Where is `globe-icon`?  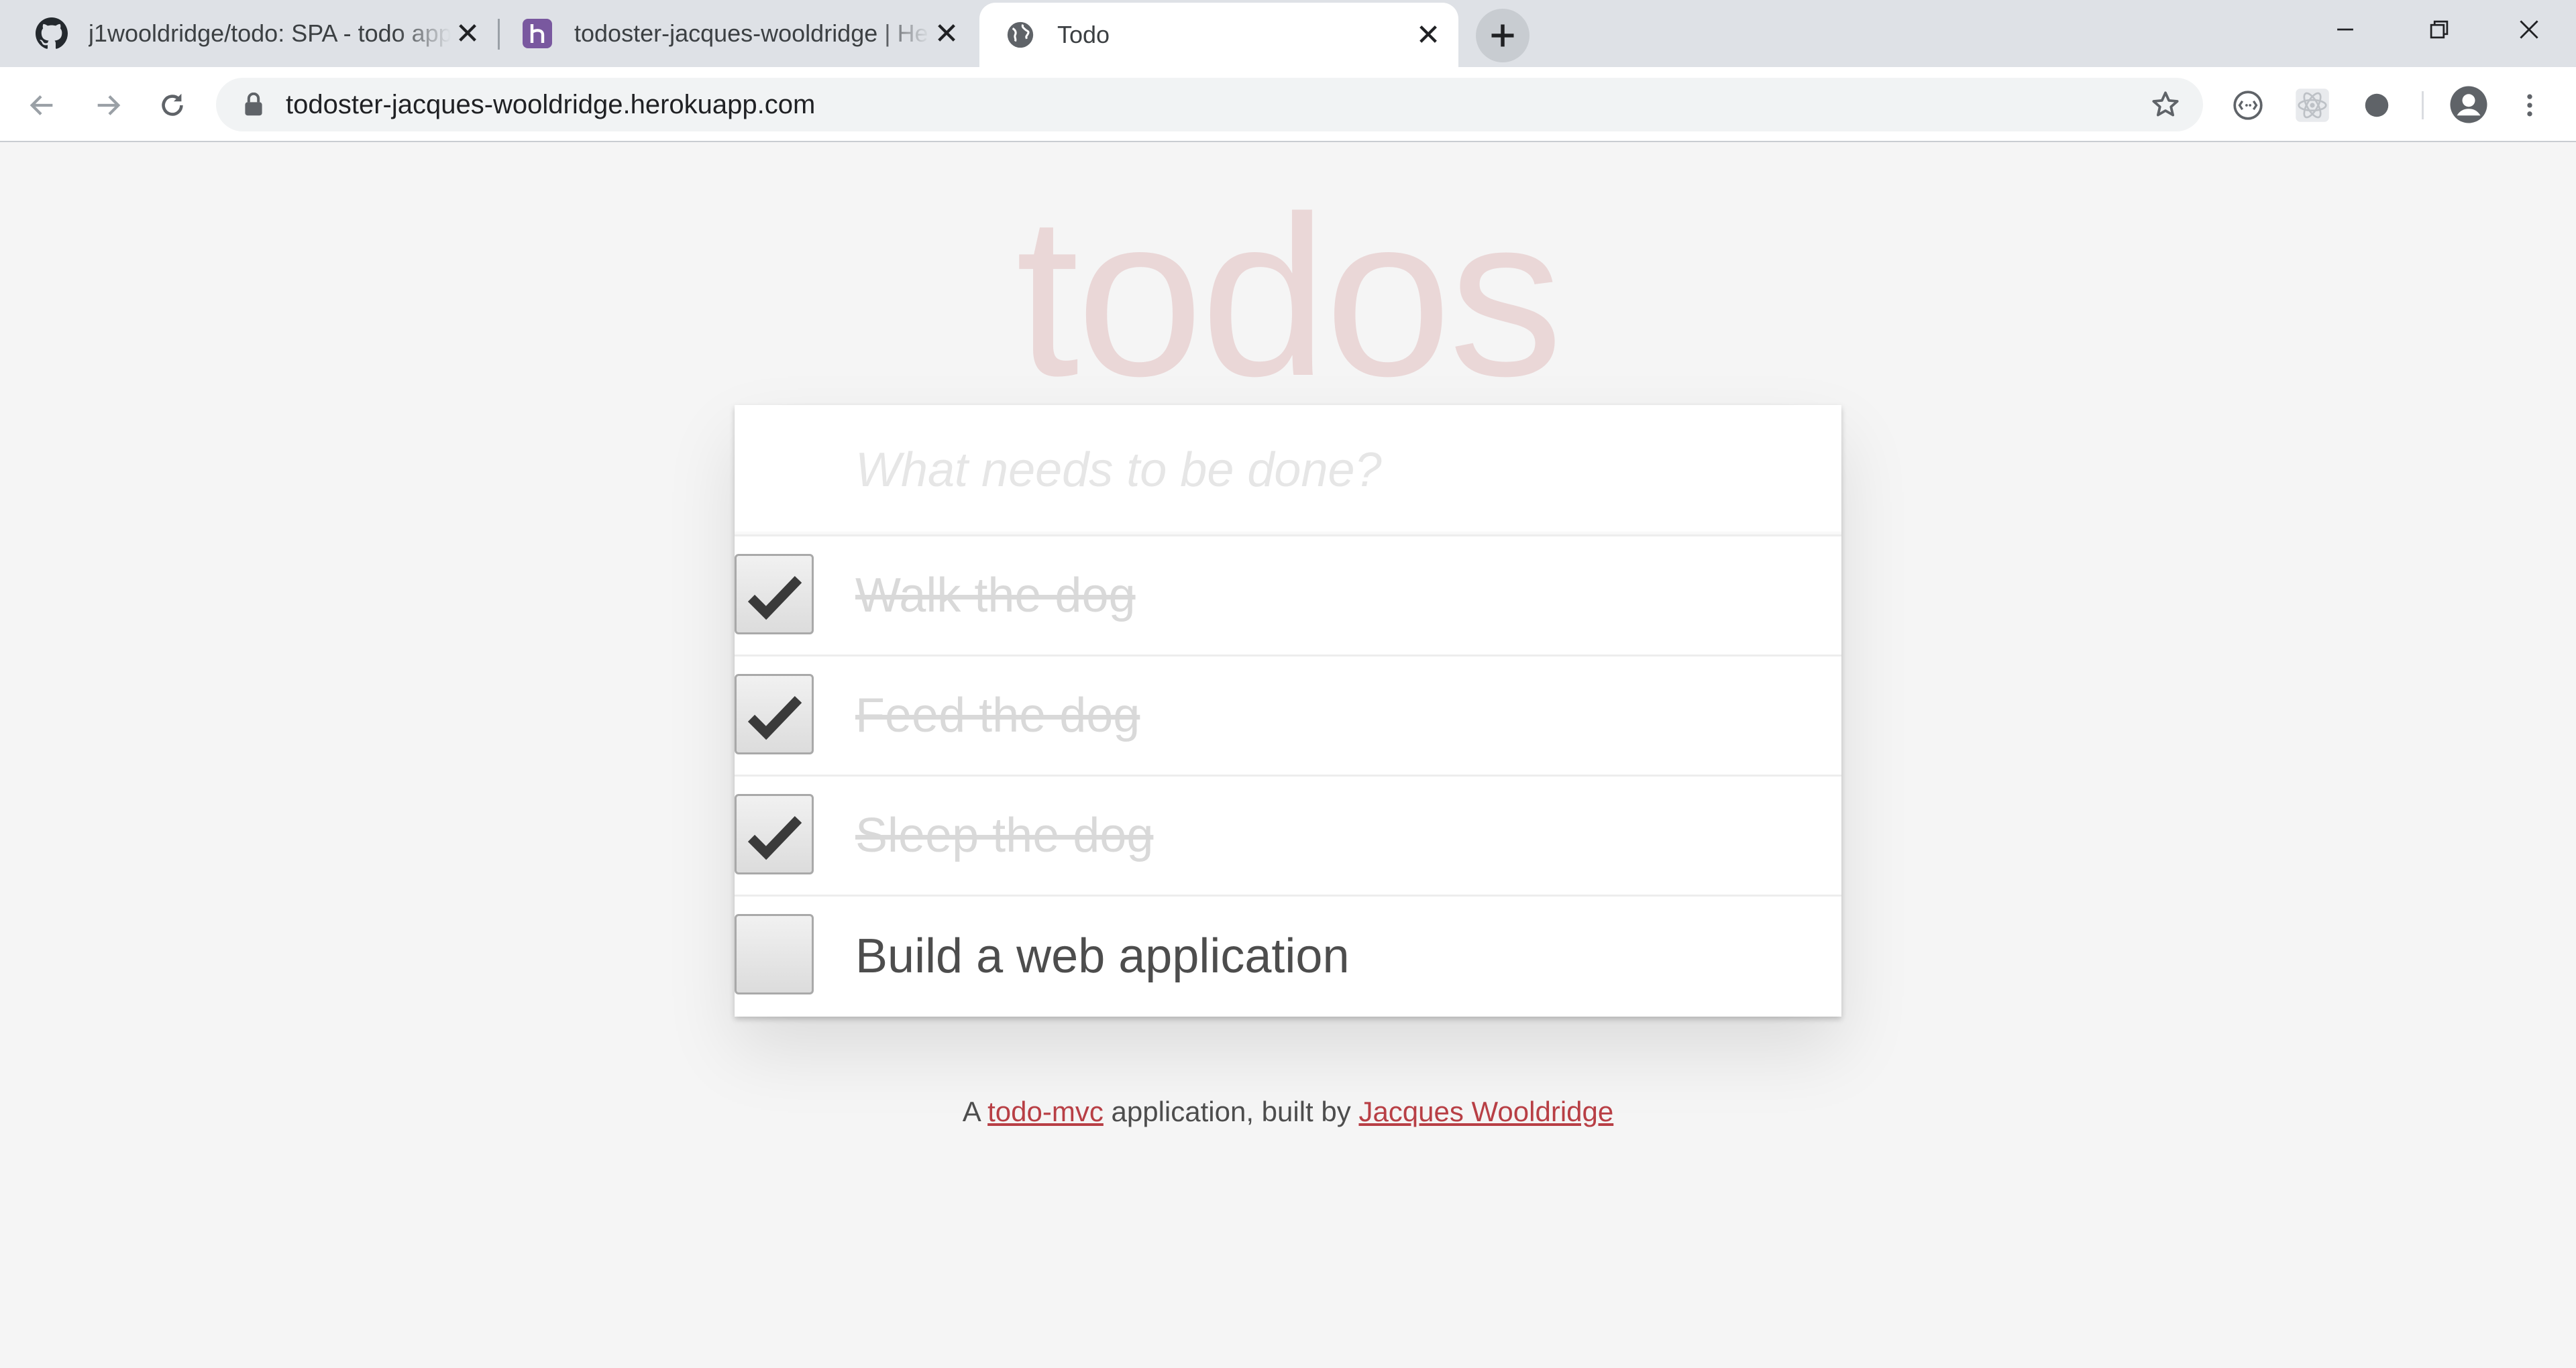
globe-icon is located at coordinates (1020, 35).